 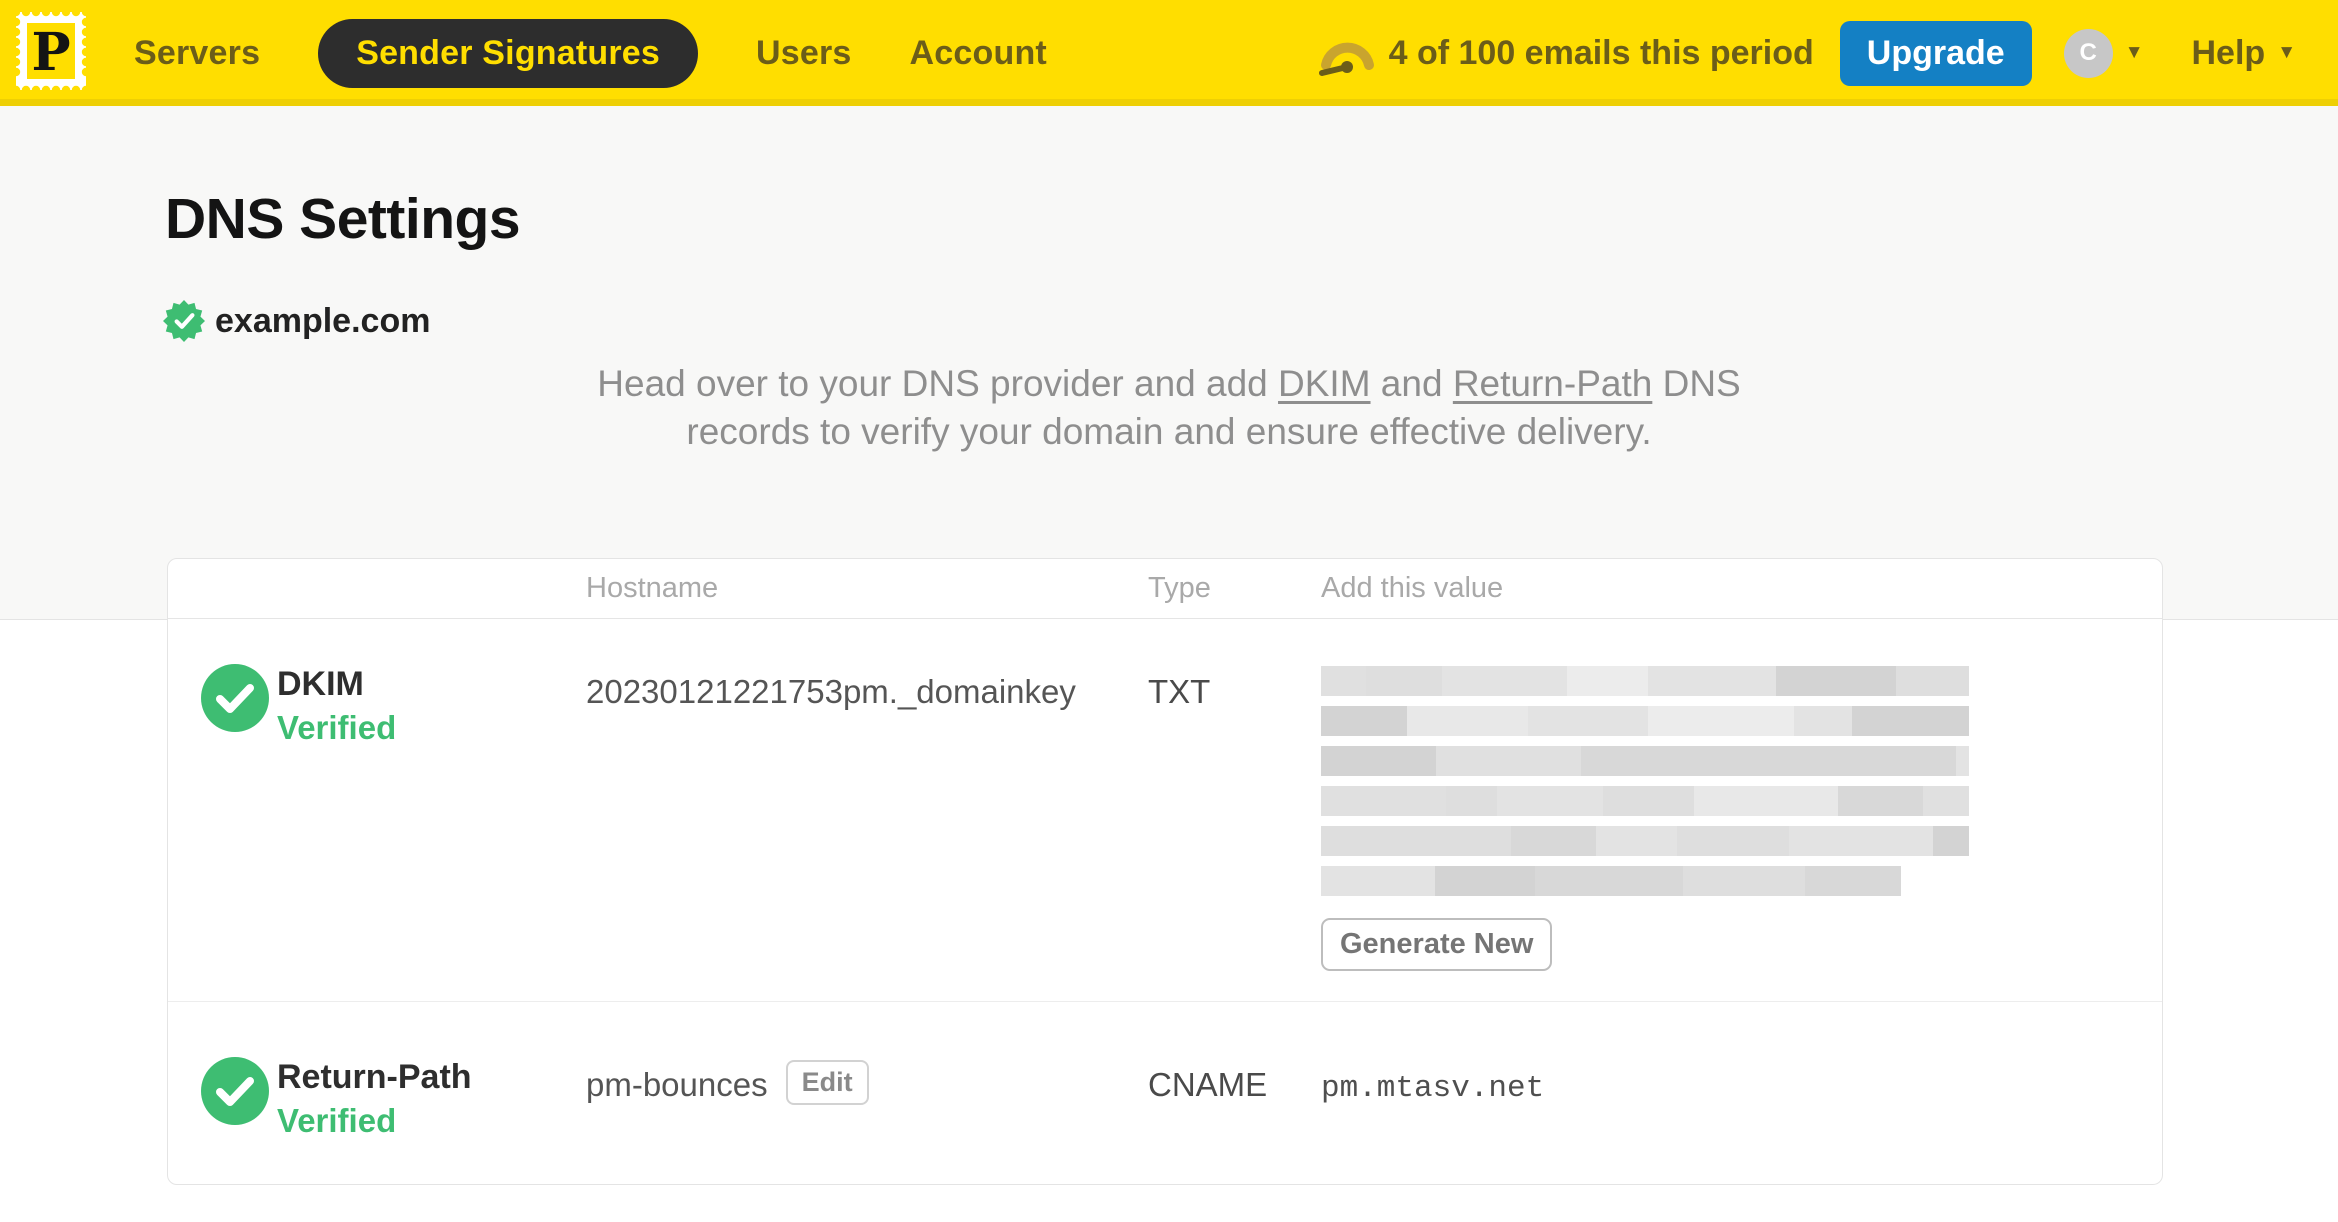 I want to click on verified-seal-icon, so click(x=184, y=321).